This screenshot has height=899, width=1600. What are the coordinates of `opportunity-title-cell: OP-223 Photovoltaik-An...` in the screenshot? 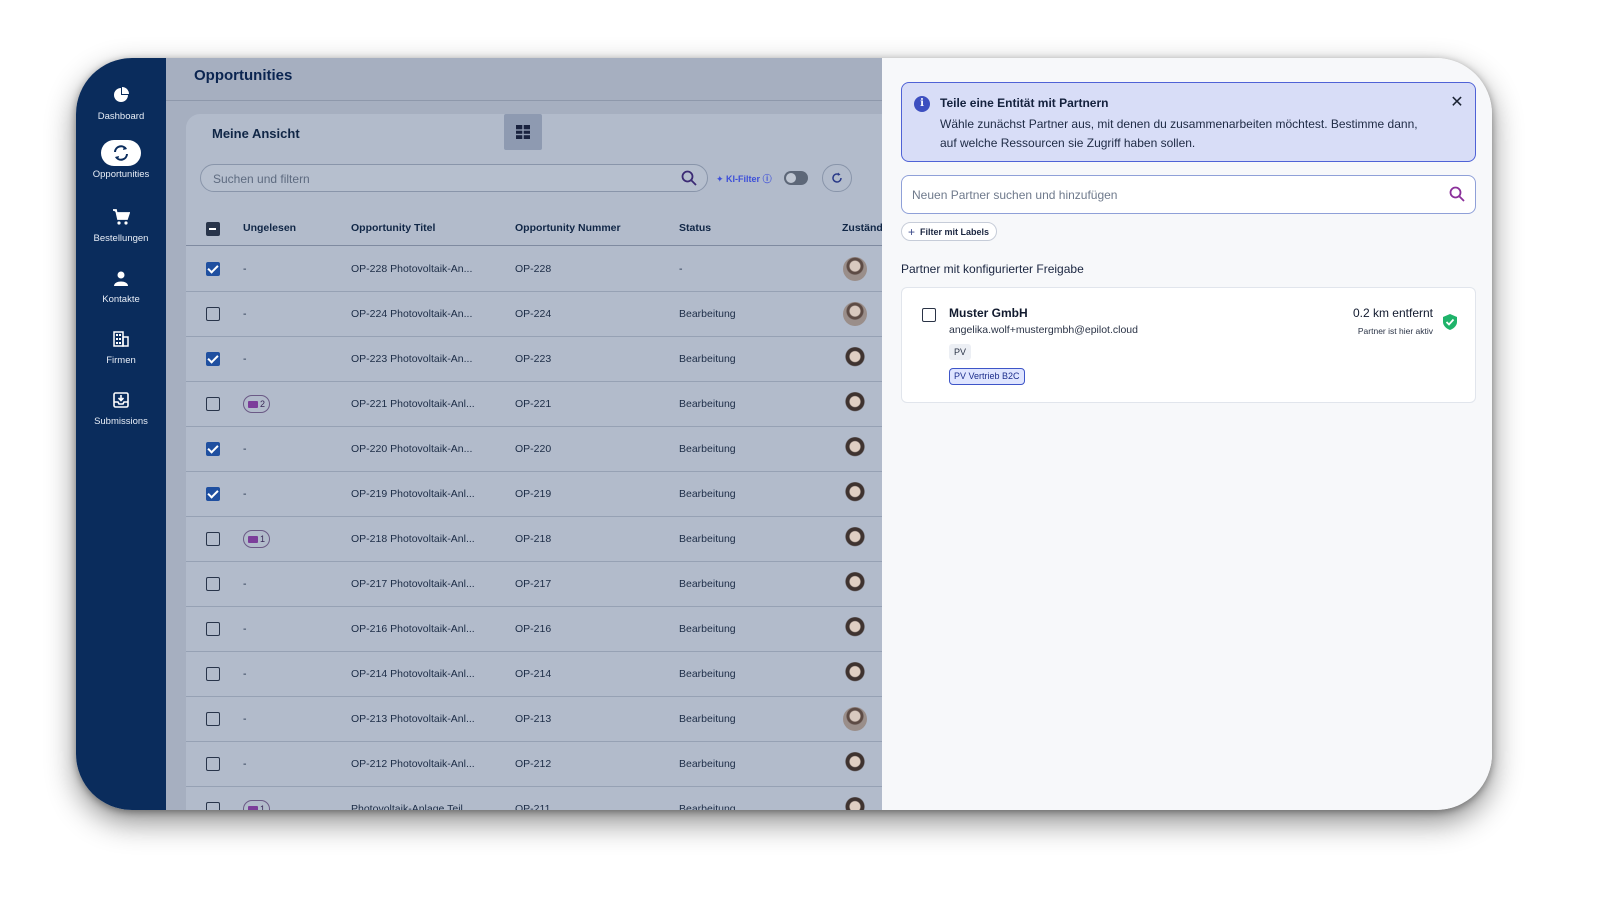 It's located at (411, 359).